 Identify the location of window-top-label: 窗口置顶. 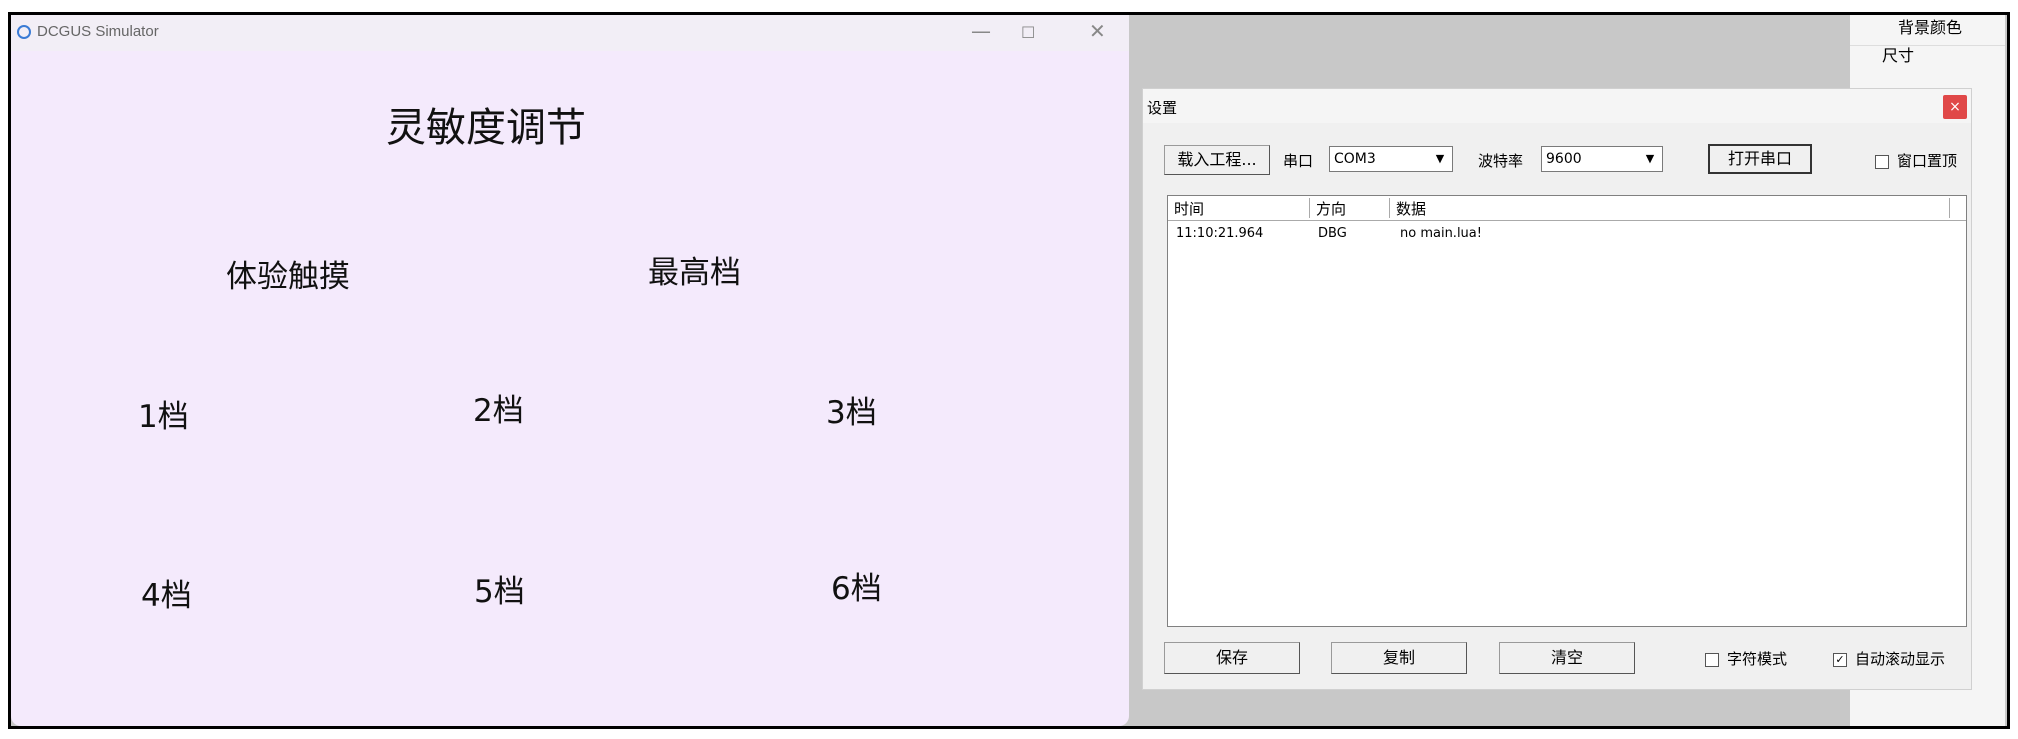
(1927, 161).